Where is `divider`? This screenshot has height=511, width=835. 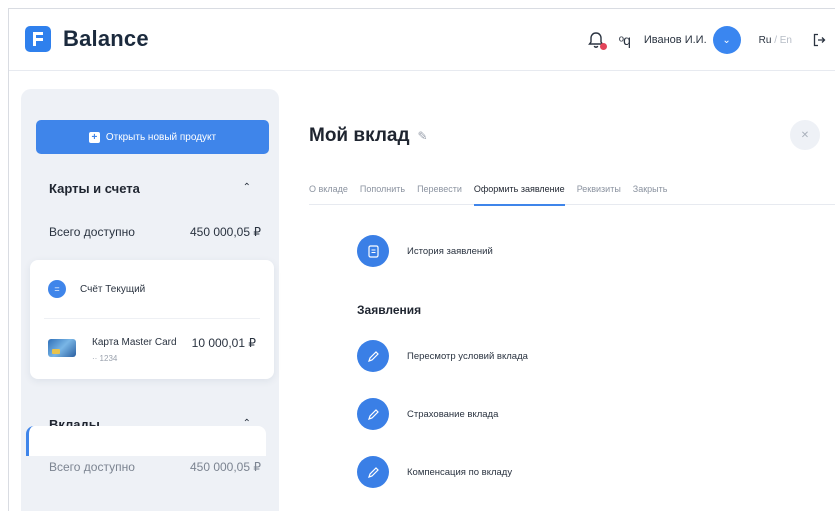 divider is located at coordinates (152, 318).